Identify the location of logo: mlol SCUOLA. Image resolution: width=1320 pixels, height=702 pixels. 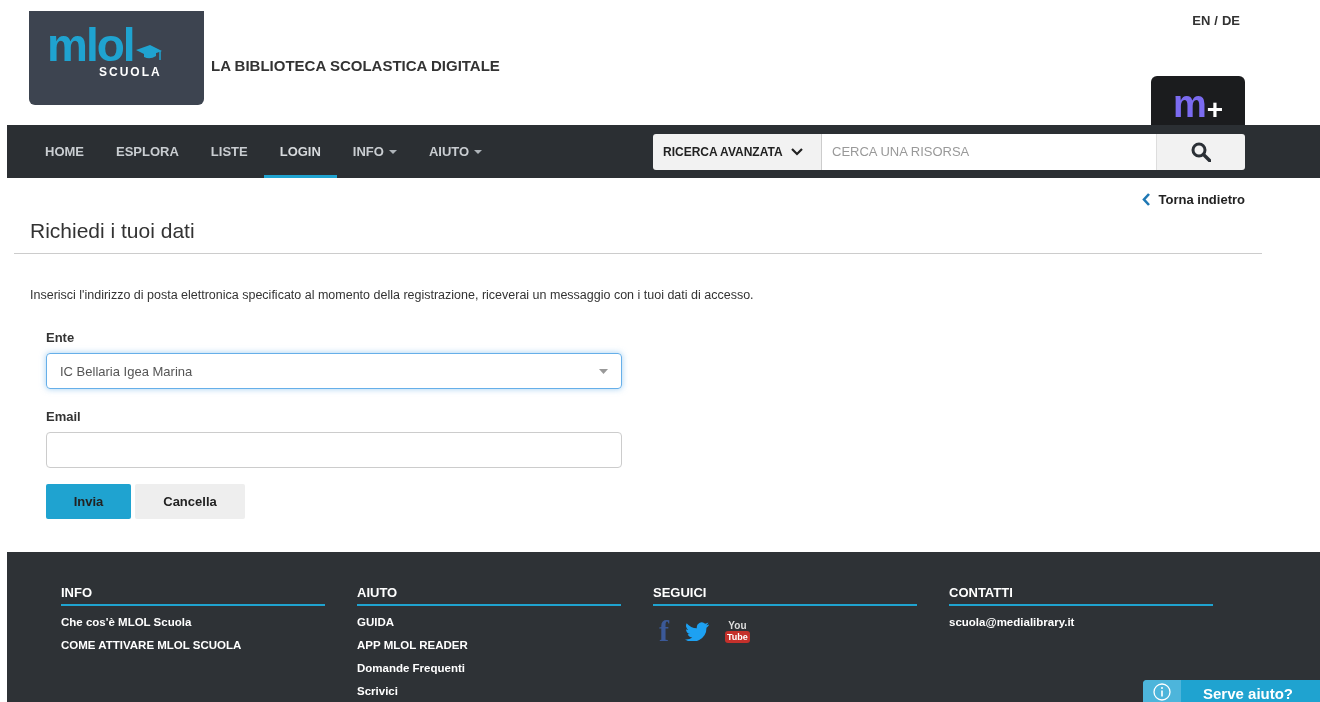
(116, 58).